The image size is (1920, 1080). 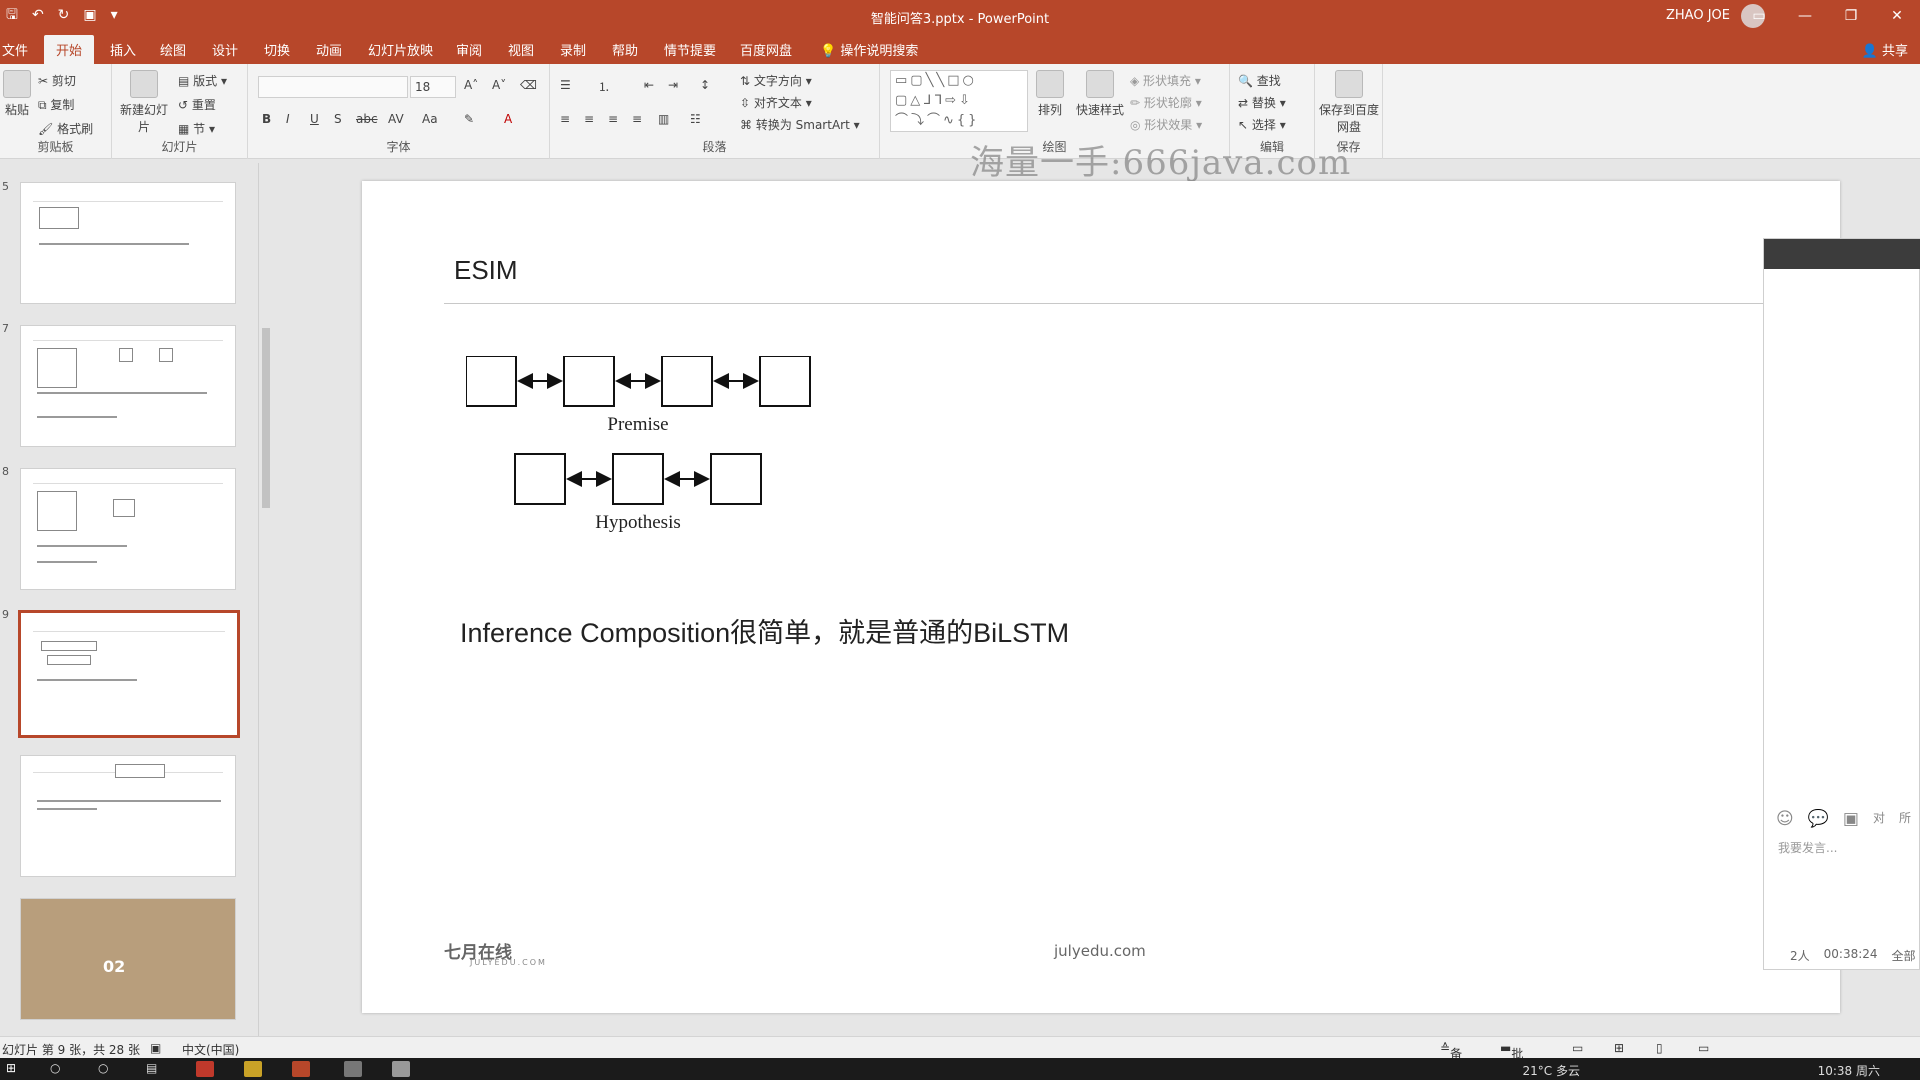 I want to click on slide-title: ESIM, so click(x=486, y=270).